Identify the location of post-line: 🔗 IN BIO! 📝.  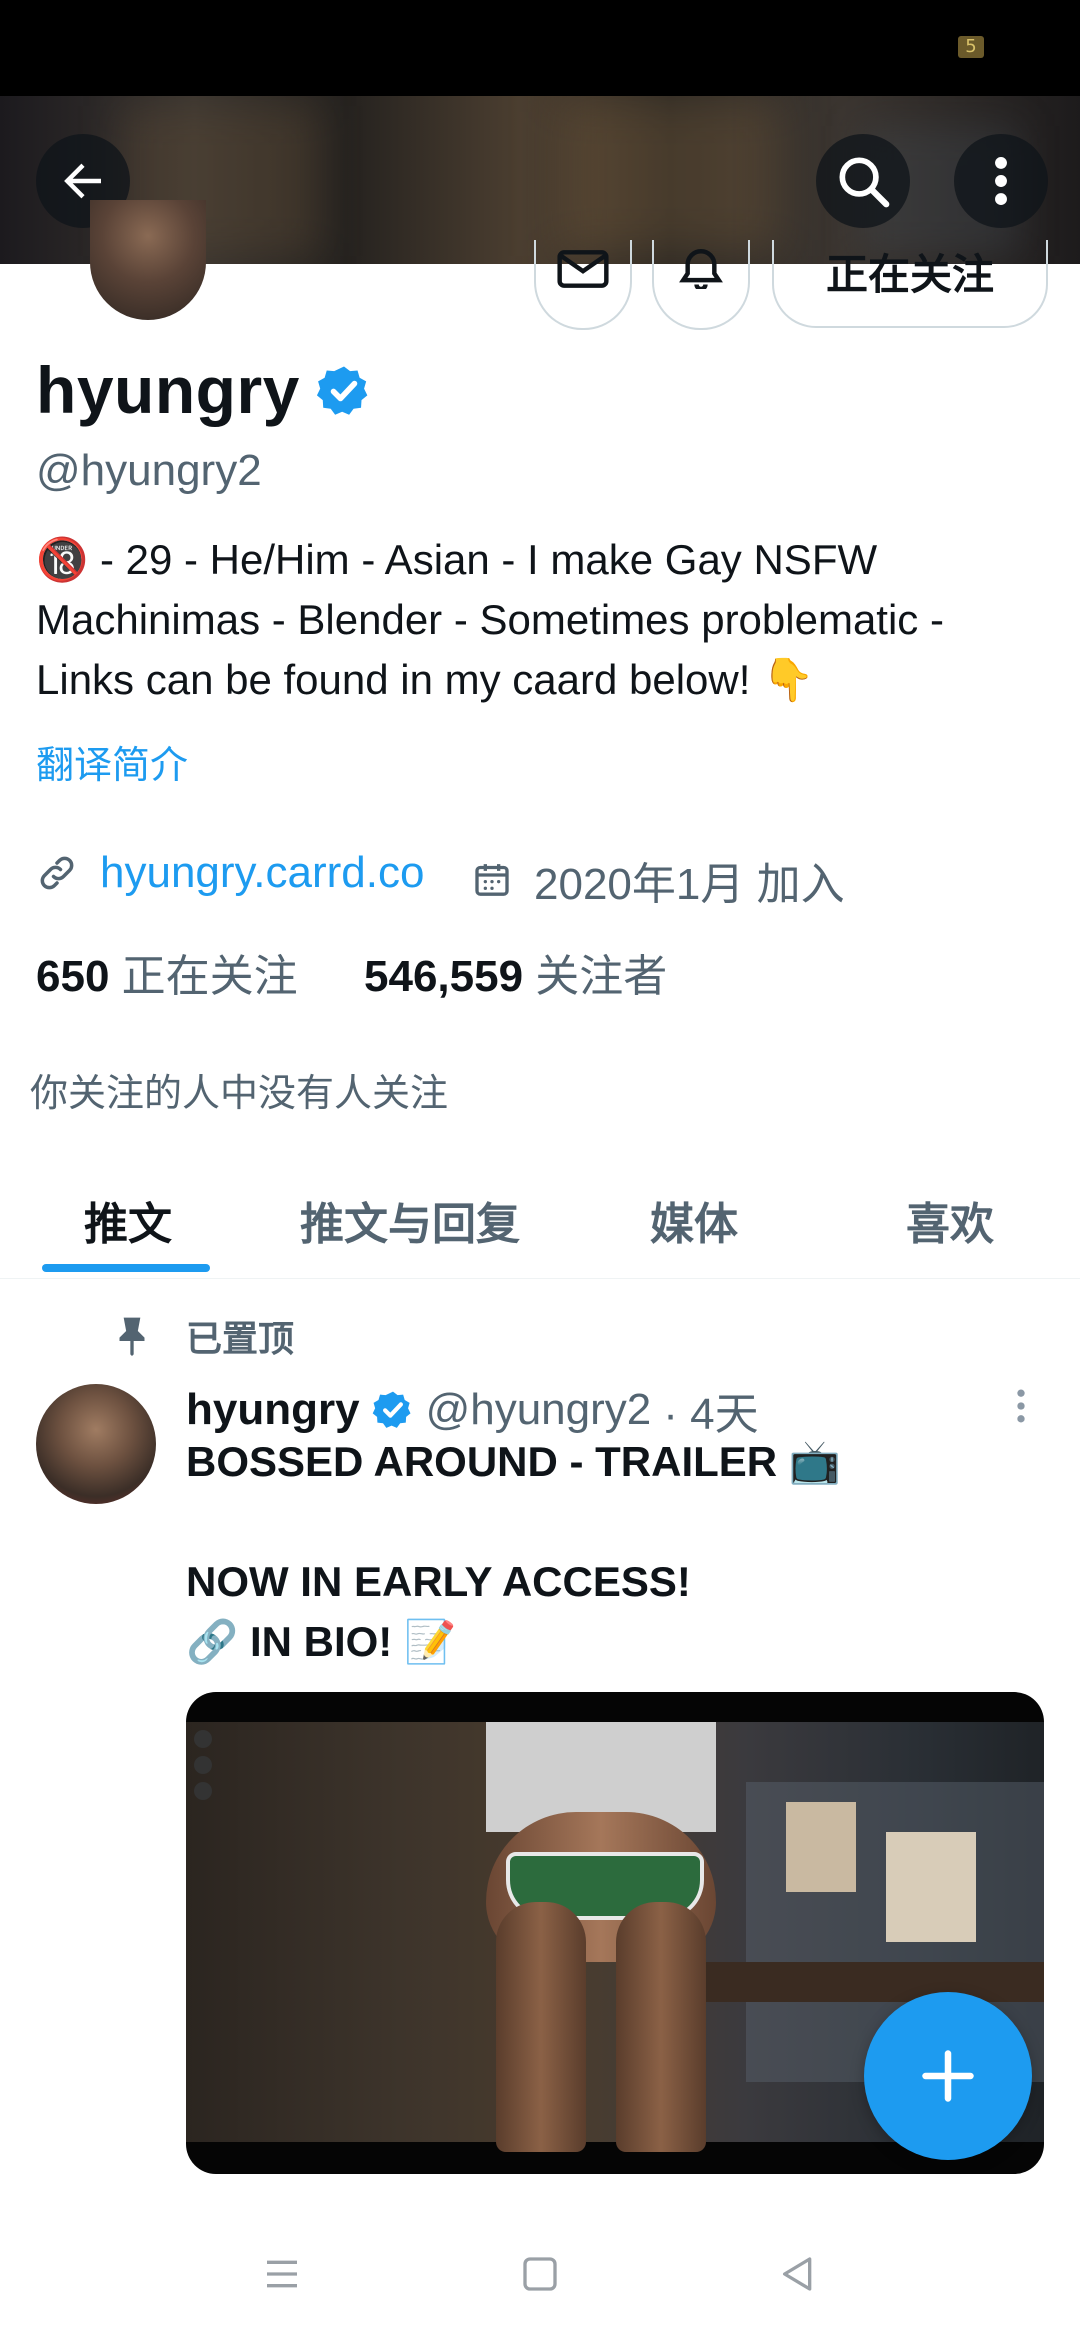
(321, 1641).